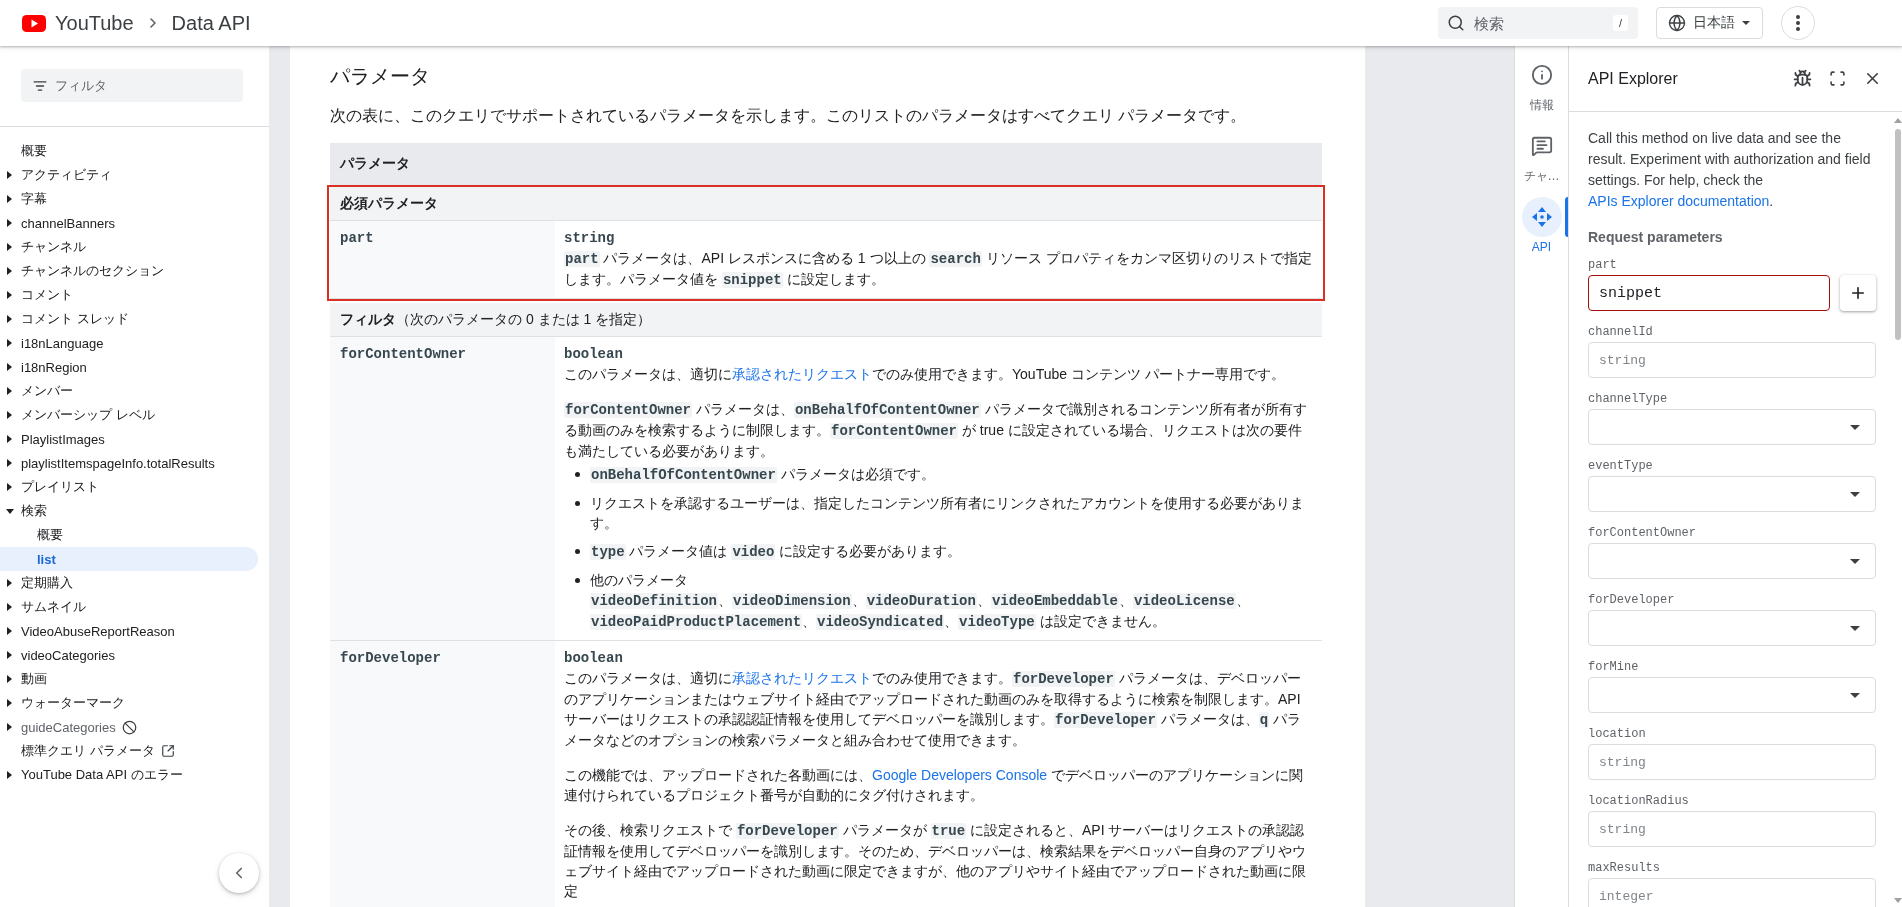 This screenshot has width=1902, height=907. I want to click on description-text: その後、検索リクエストで forDeveloper パラメータが true に設定されると、API サーバーはリクエストの承認認証情報を使用してデベロッパーを識別します。そのため、デベロッパーは、検索結果をデベロッパー自身のアプリやウェブサイト経由でアップロードされた動画に限定できますが、他のアプリやサイト経由でアップロードされた動画に限定, so click(935, 861).